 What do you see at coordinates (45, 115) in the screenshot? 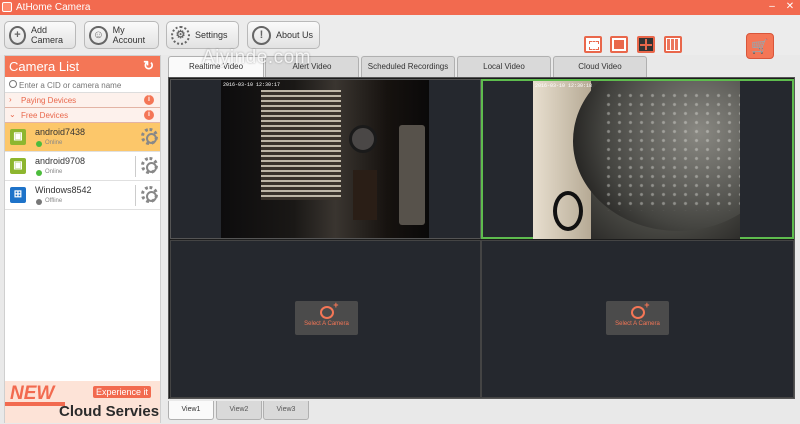
I see `group-label: Free Devices` at bounding box center [45, 115].